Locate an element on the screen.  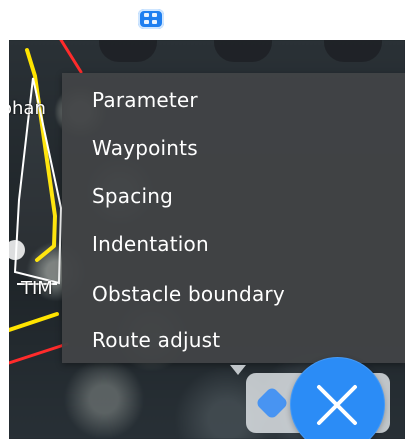
menu-item-waypoints: Waypoints is located at coordinates (145, 148).